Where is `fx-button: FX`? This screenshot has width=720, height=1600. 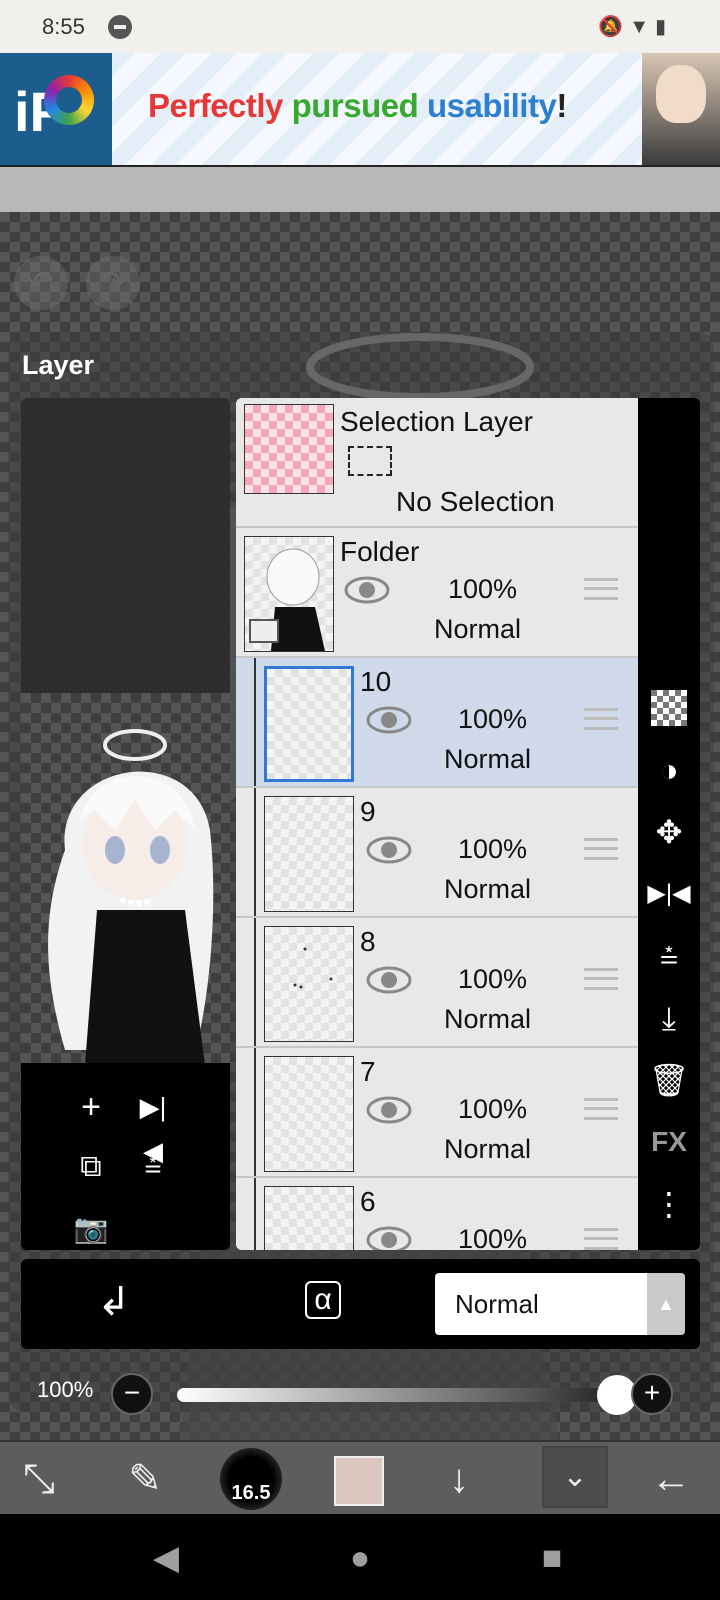 fx-button: FX is located at coordinates (669, 1142).